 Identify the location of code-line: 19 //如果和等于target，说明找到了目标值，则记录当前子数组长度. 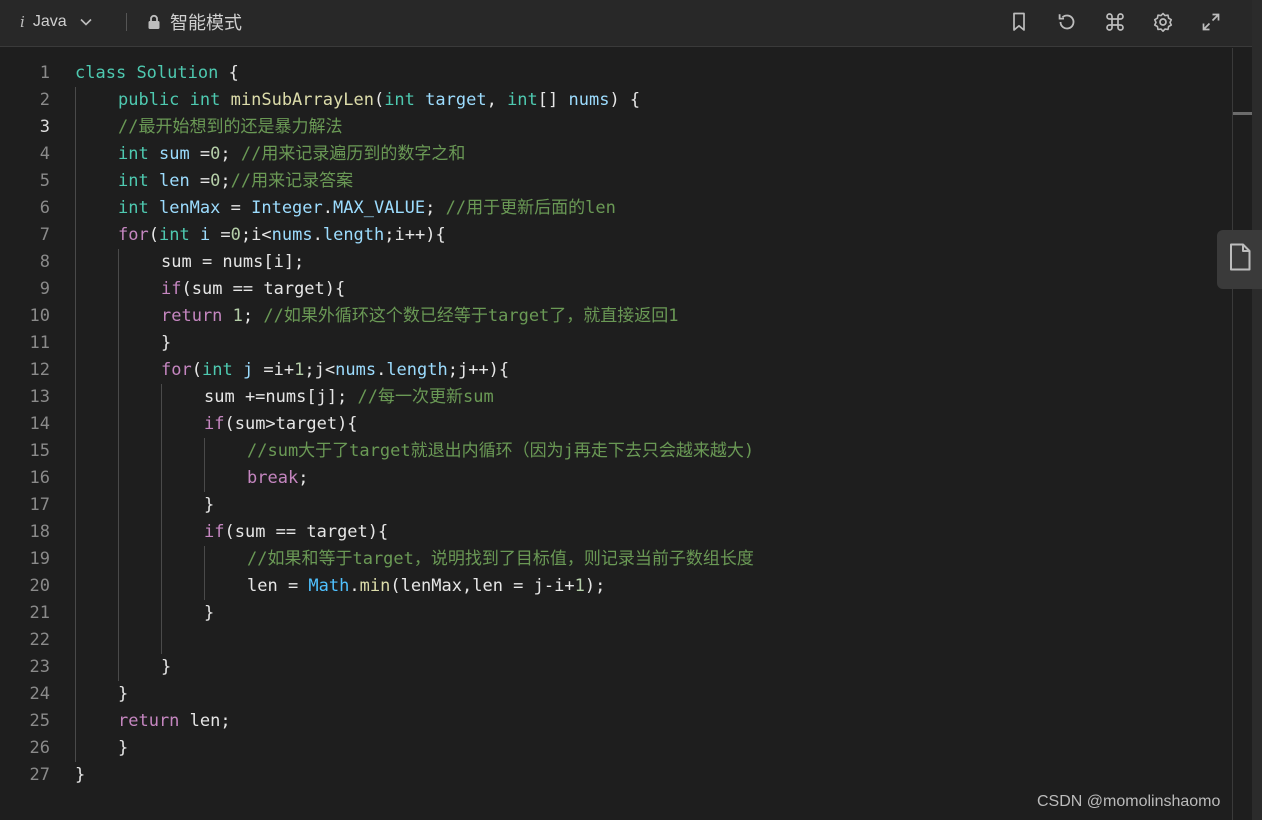
(616, 559).